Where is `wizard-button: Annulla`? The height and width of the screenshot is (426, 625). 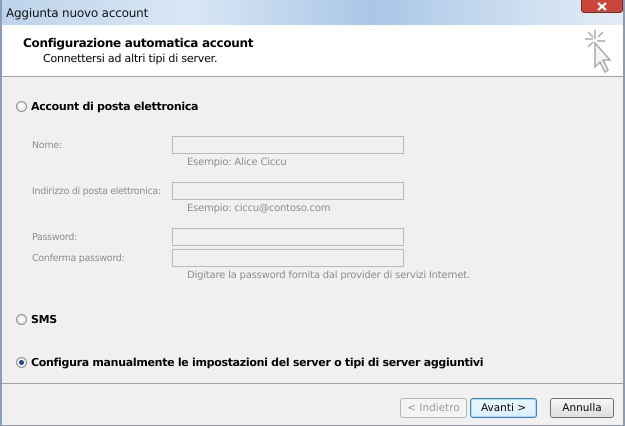
wizard-button: Annulla is located at coordinates (582, 408).